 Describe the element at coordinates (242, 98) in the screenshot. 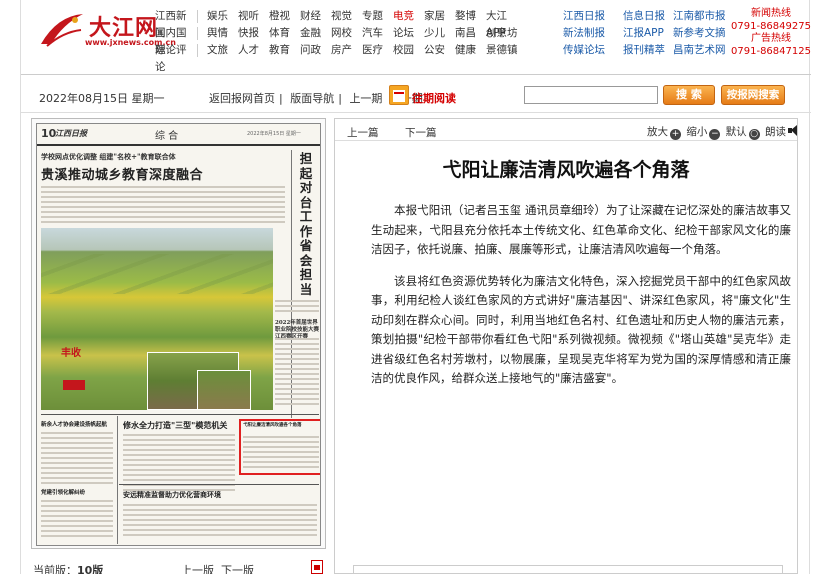

I see `home-link: 返回报网首页` at that location.